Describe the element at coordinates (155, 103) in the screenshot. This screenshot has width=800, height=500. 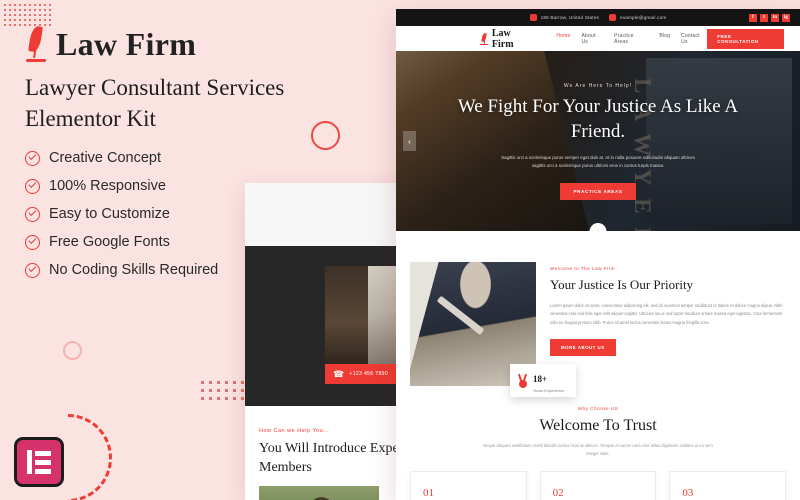
I see `page-title: Lawyer Consultant Services Elementor Kit` at that location.